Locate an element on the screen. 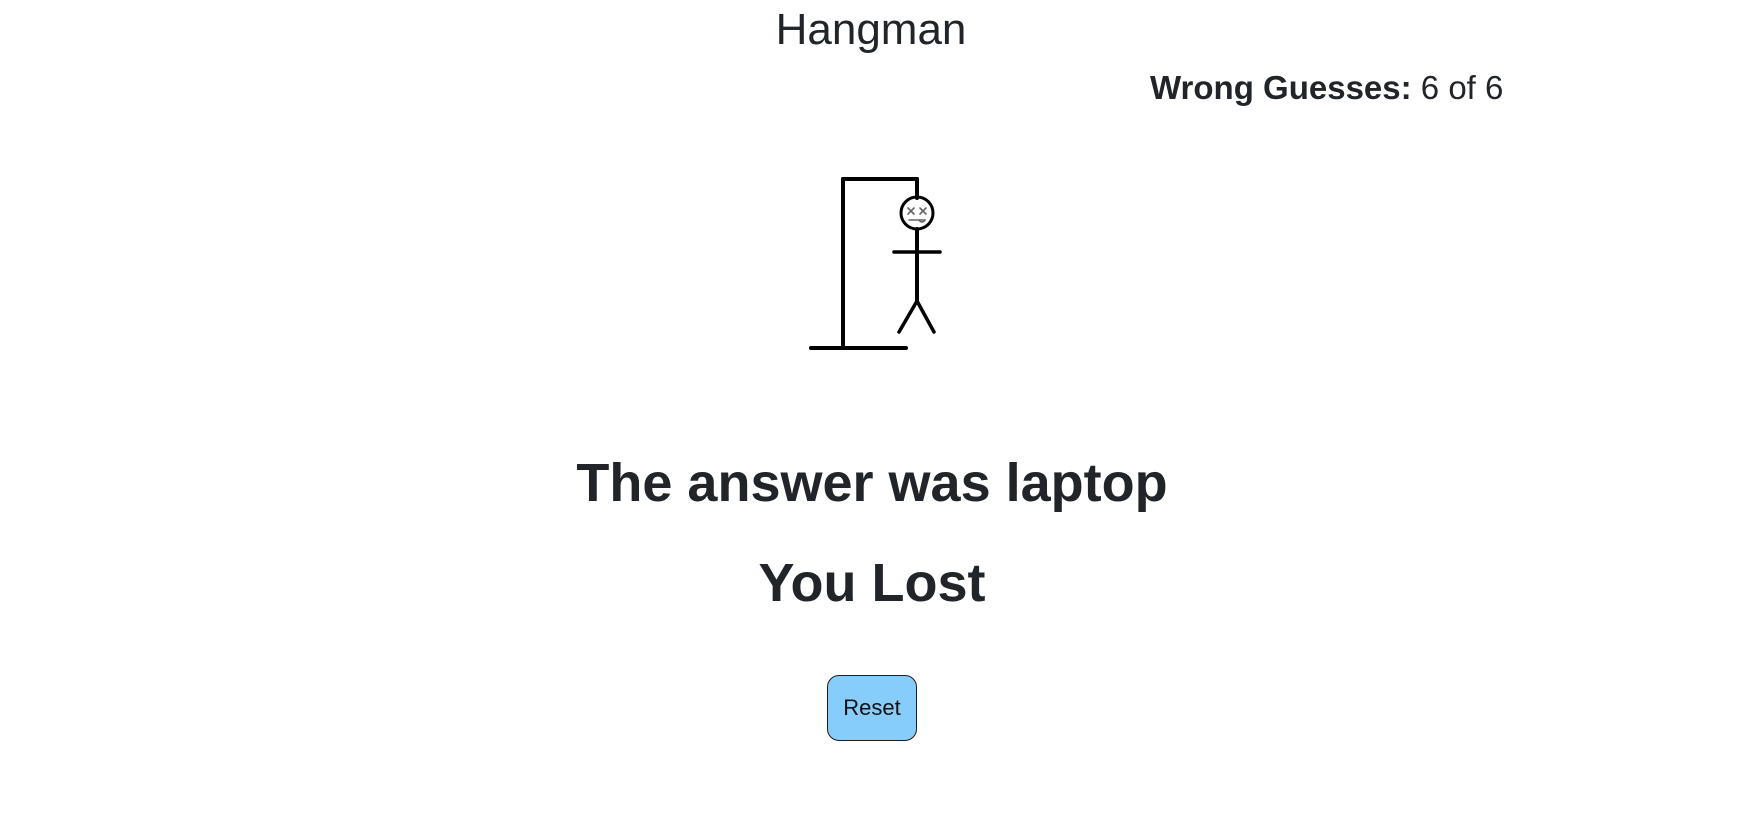 The image size is (1744, 823). wrong-guesses-counter: Wrong Guesses: 6 of 6 is located at coordinates (1326, 88).